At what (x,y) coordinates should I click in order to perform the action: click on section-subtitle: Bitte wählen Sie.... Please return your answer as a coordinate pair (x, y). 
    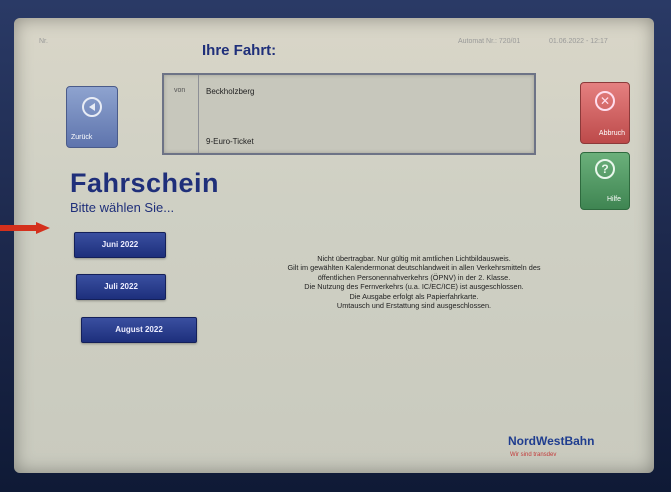
    Looking at the image, I should click on (122, 207).